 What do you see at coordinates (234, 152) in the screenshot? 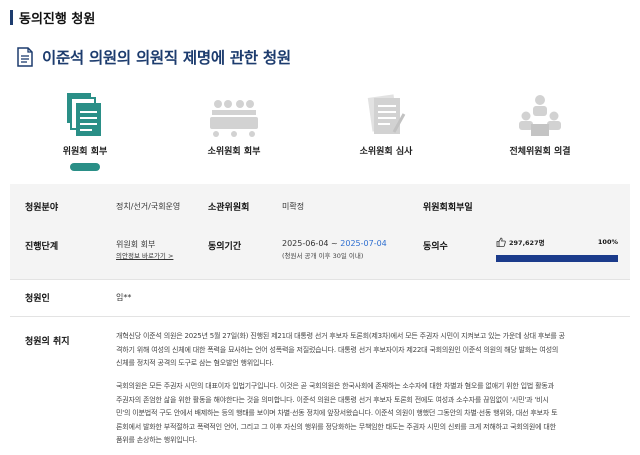
I see `step-label: 소위원회 회부` at bounding box center [234, 152].